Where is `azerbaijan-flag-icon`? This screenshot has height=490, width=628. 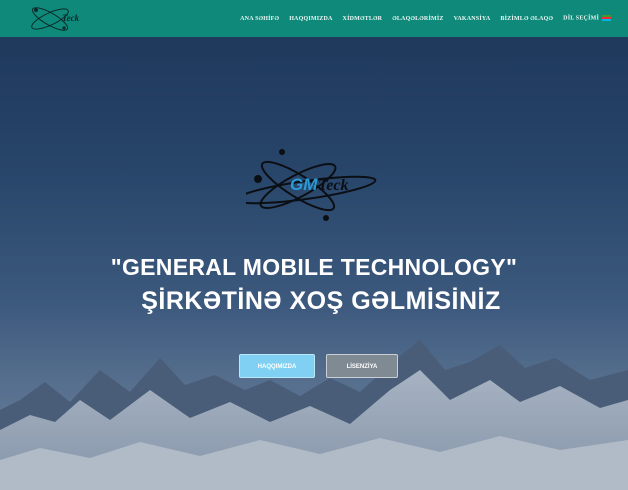 azerbaijan-flag-icon is located at coordinates (606, 18).